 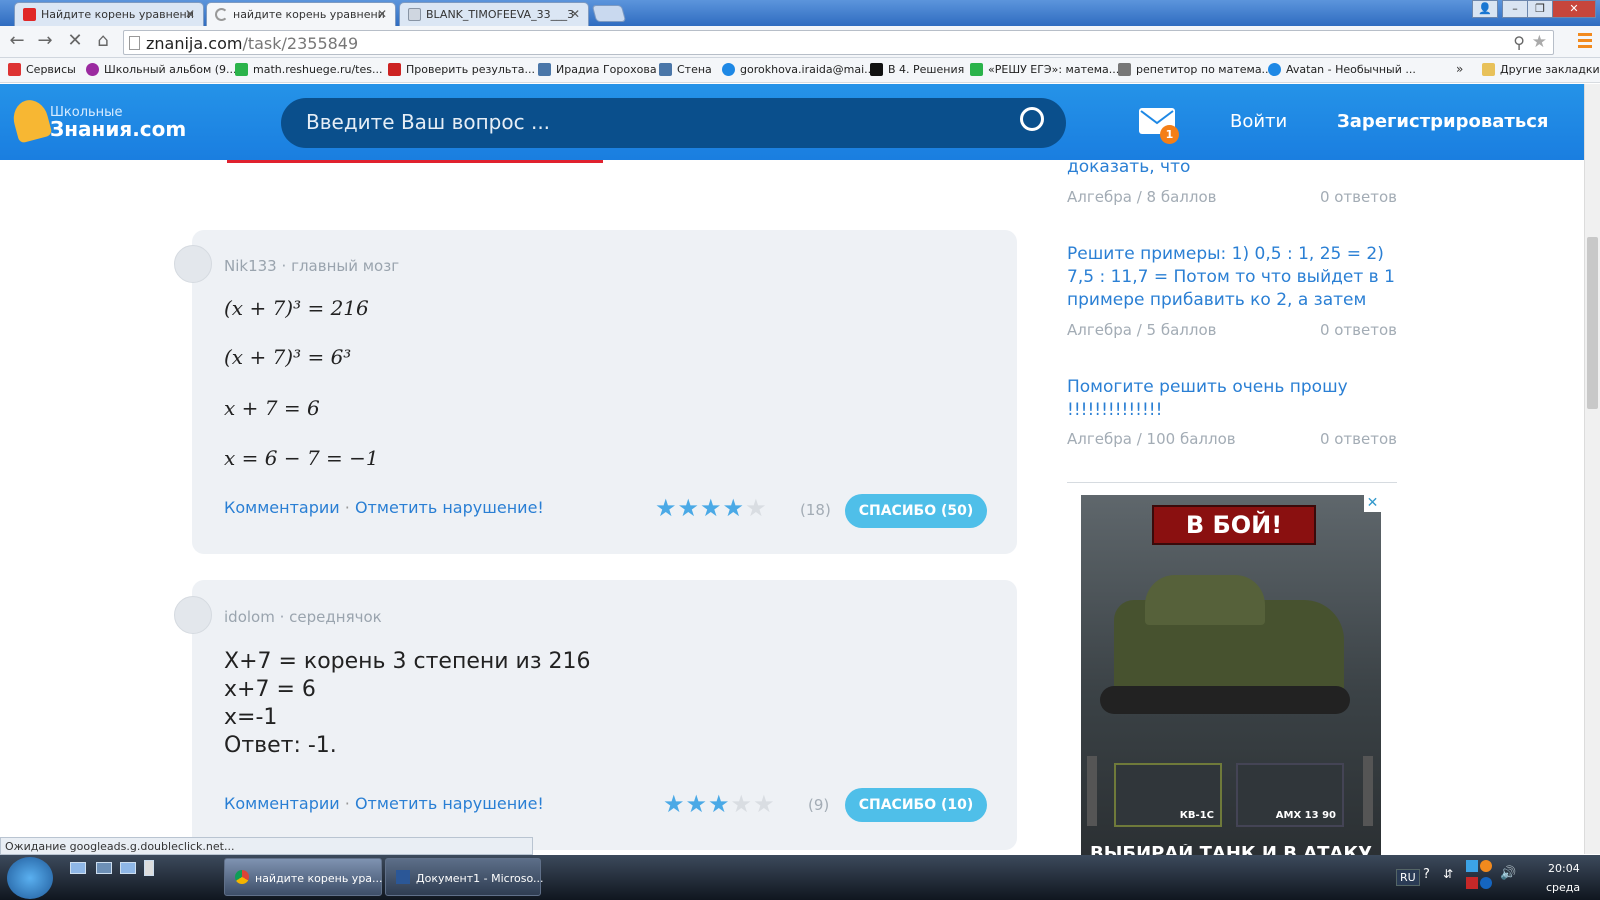 What do you see at coordinates (1442, 121) in the screenshot?
I see `register-link: Зарегистрироваться` at bounding box center [1442, 121].